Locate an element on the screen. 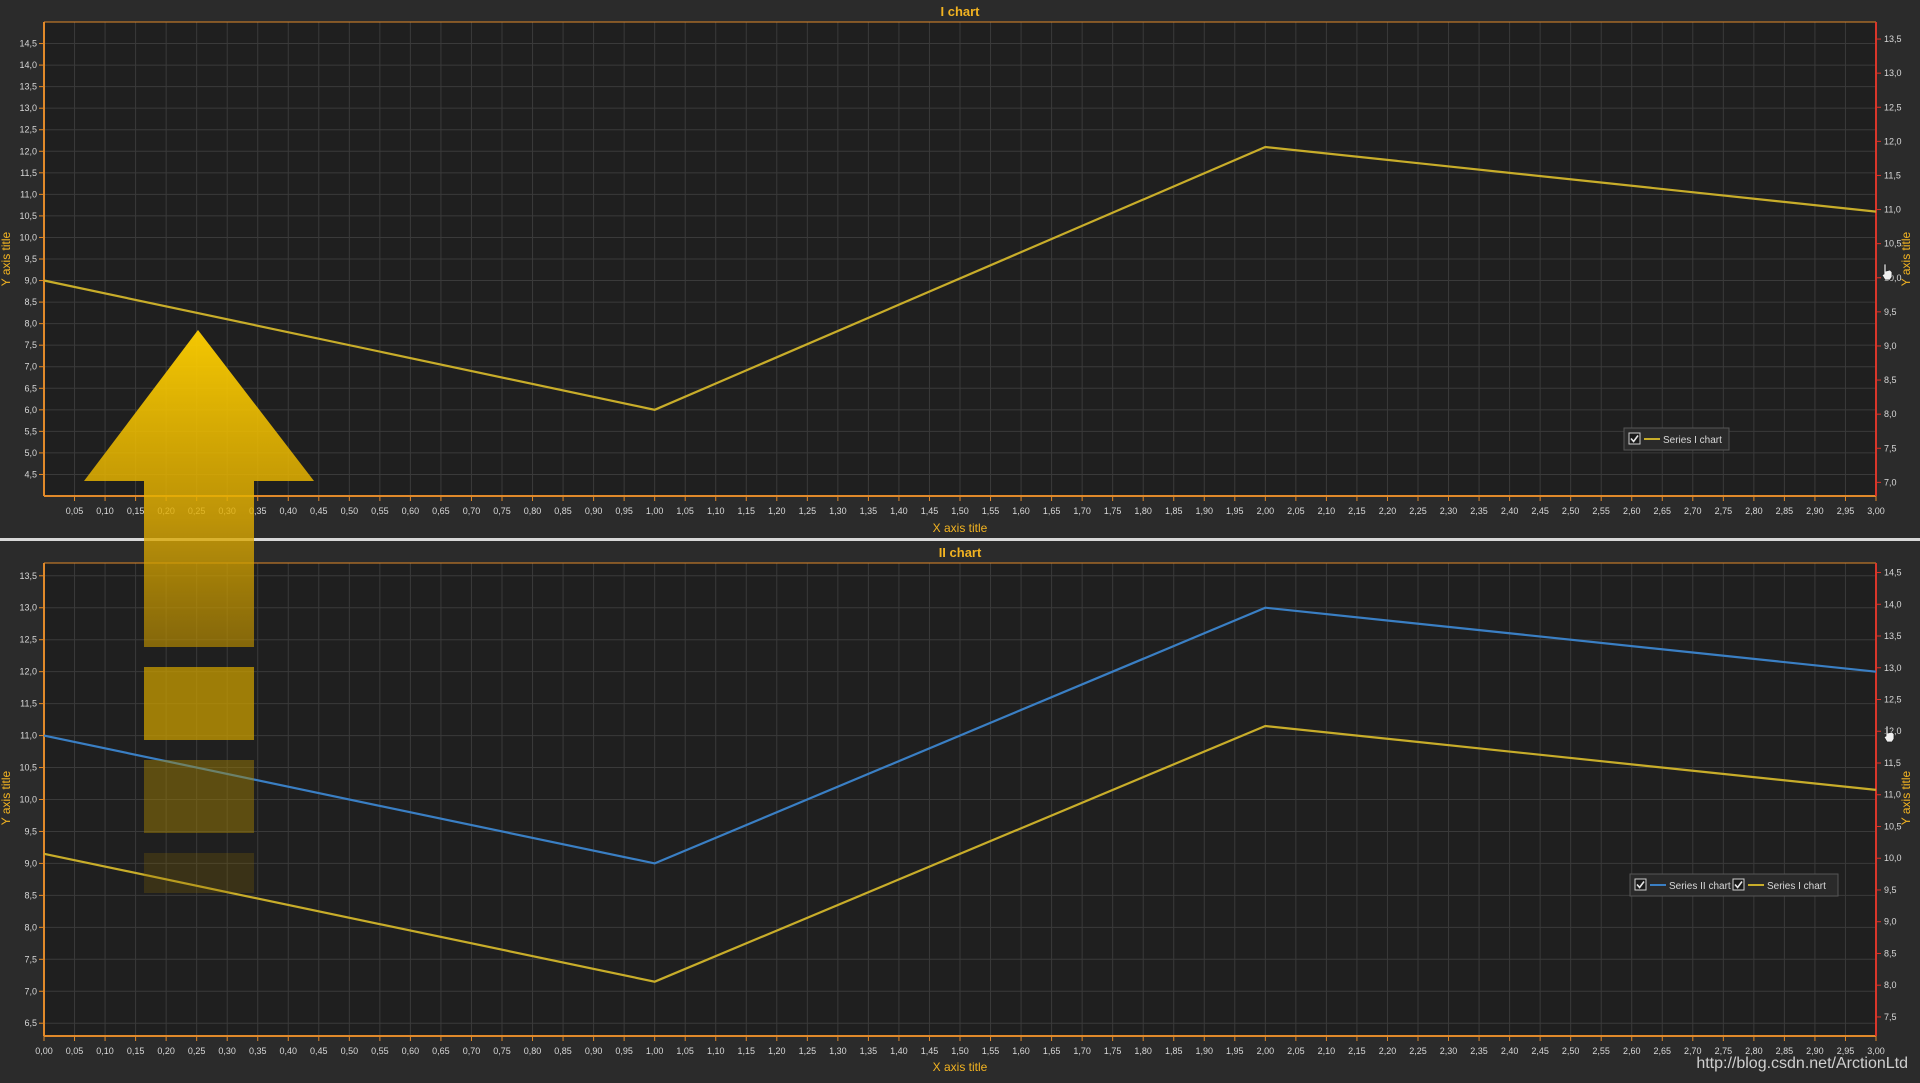 The width and height of the screenshot is (1920, 1083). x-tick-label: 2,55 is located at coordinates (1601, 1051).